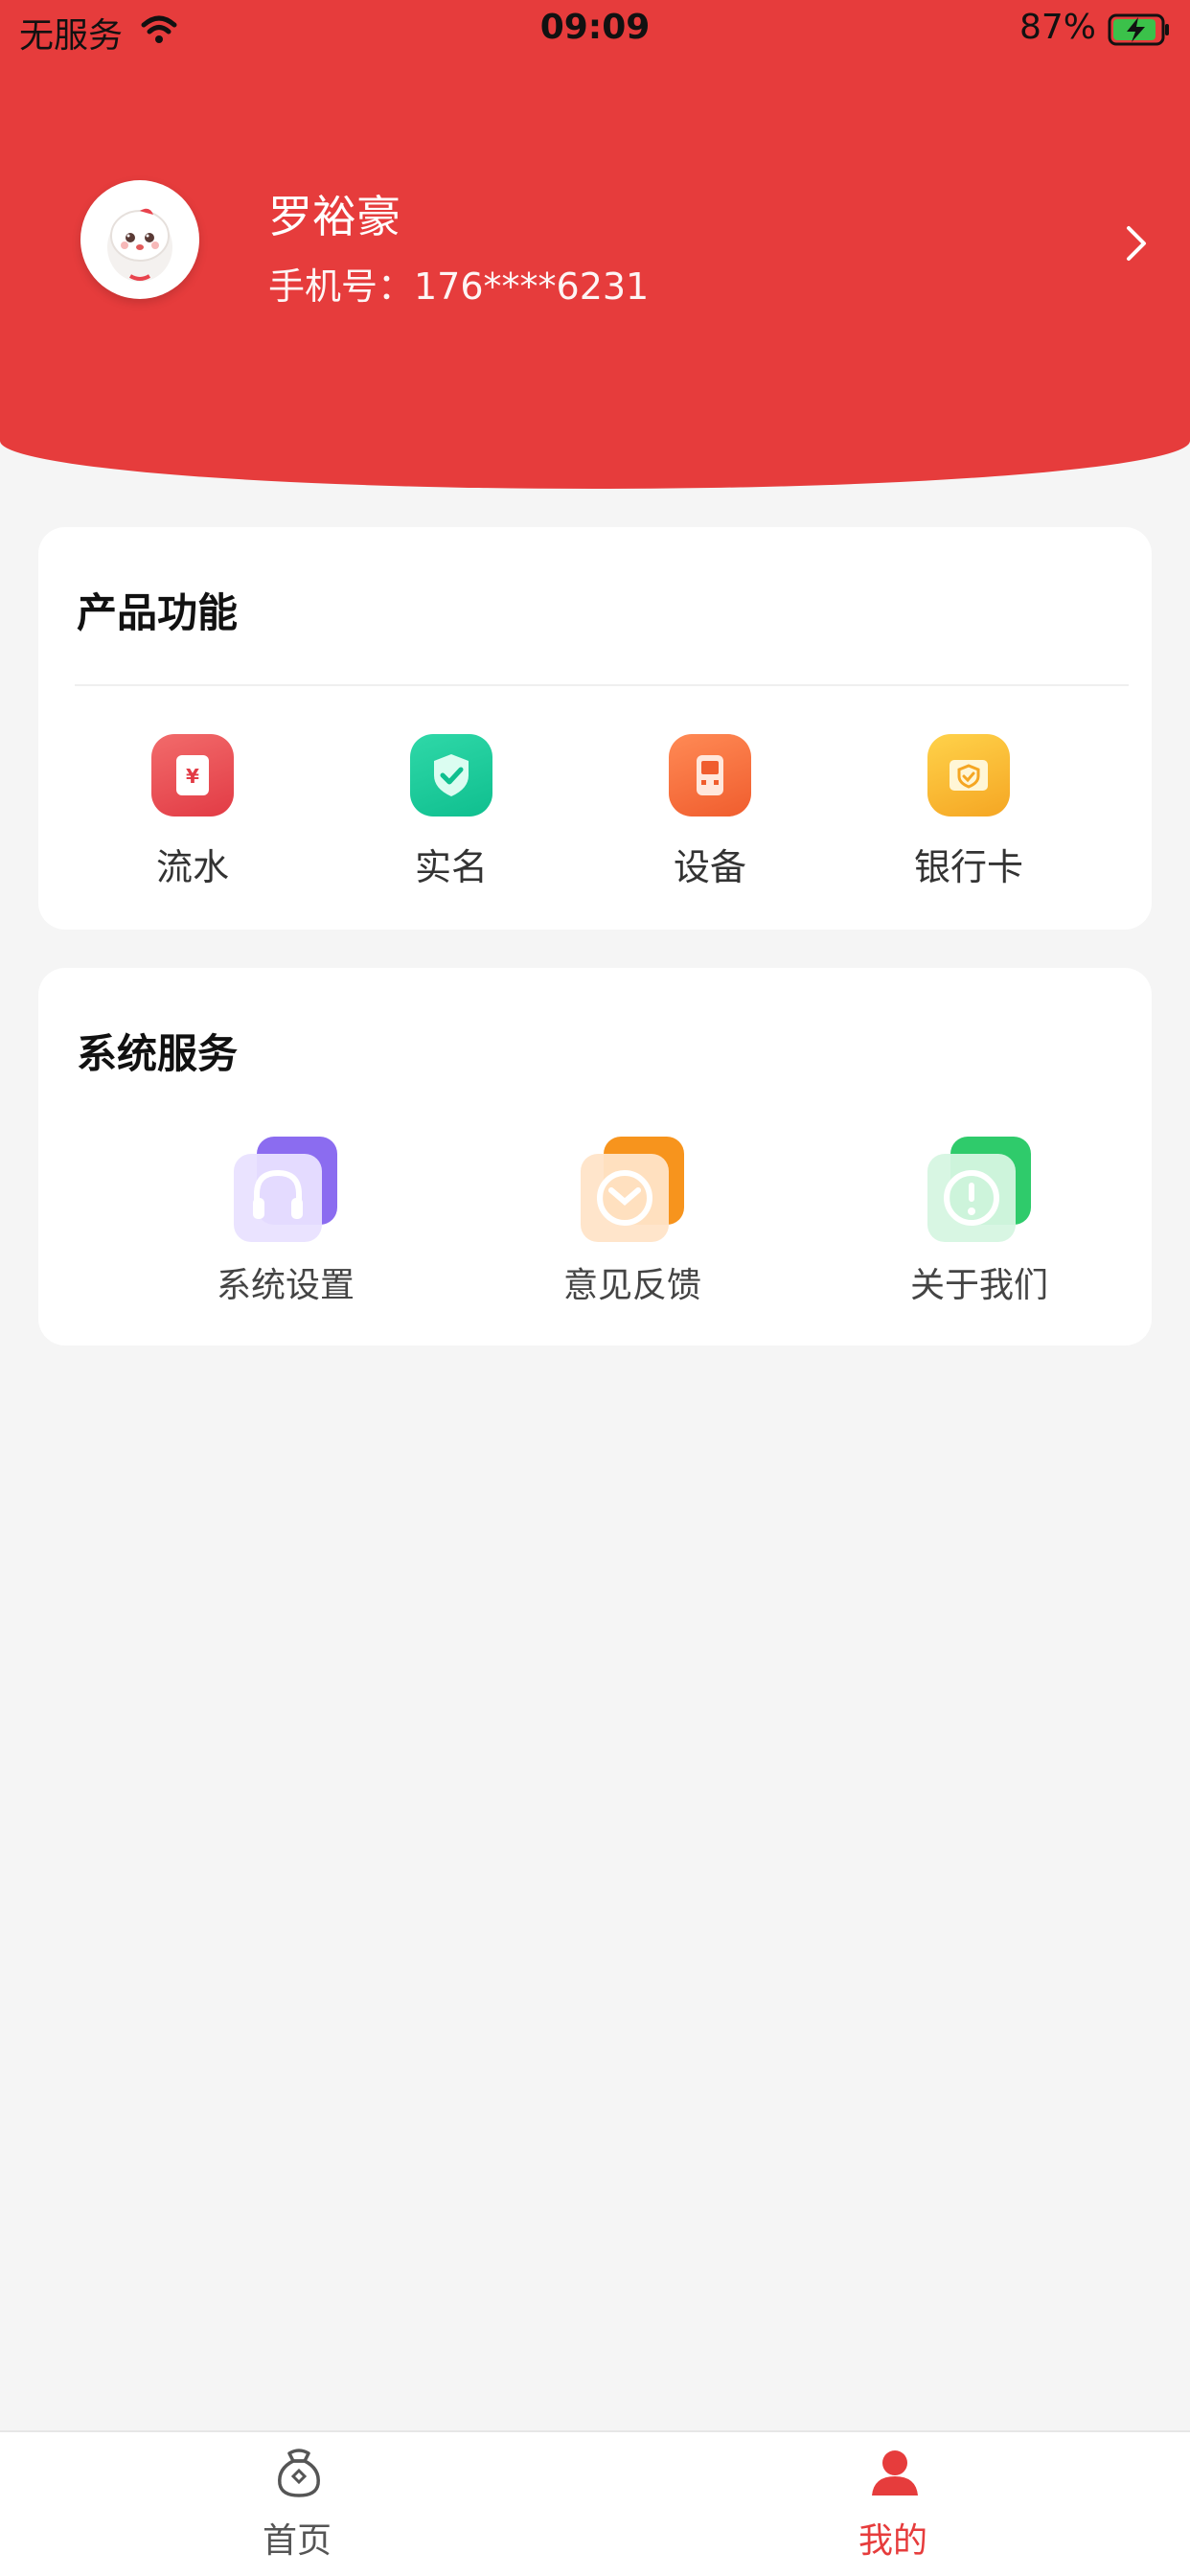  What do you see at coordinates (299, 2473) in the screenshot?
I see `money-bag-icon` at bounding box center [299, 2473].